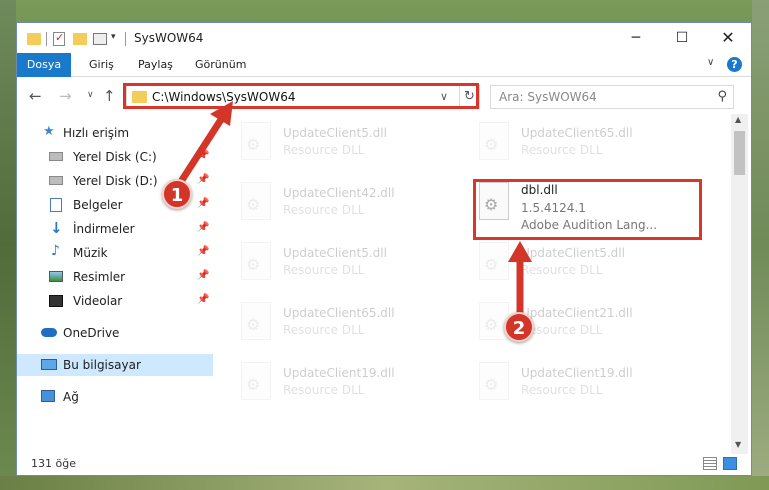  Describe the element at coordinates (177, 194) in the screenshot. I see `step-marker-1: 1` at that location.